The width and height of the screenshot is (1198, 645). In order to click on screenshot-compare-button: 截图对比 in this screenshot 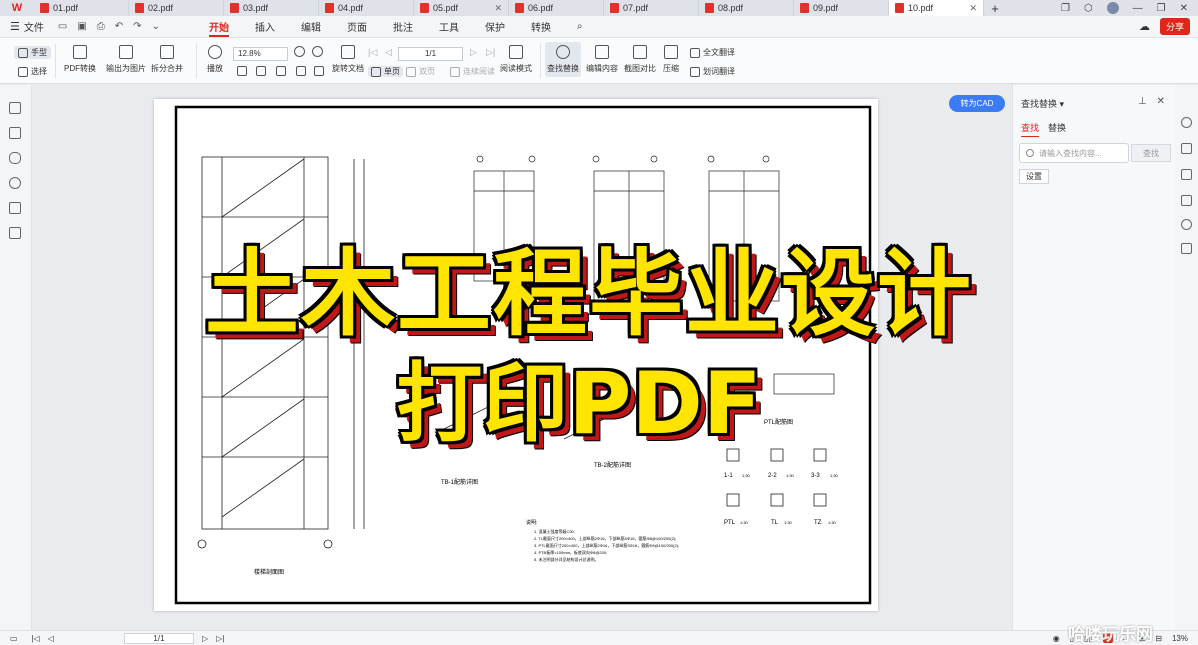, I will do `click(640, 59)`.